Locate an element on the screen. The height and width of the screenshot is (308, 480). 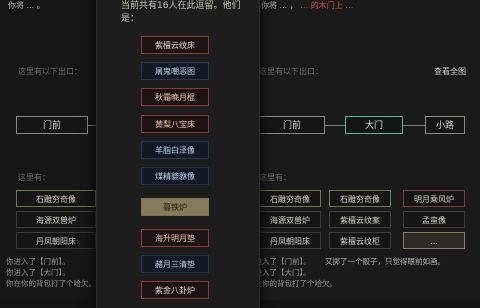
room-item: 明月乘风炉 is located at coordinates (434, 198).